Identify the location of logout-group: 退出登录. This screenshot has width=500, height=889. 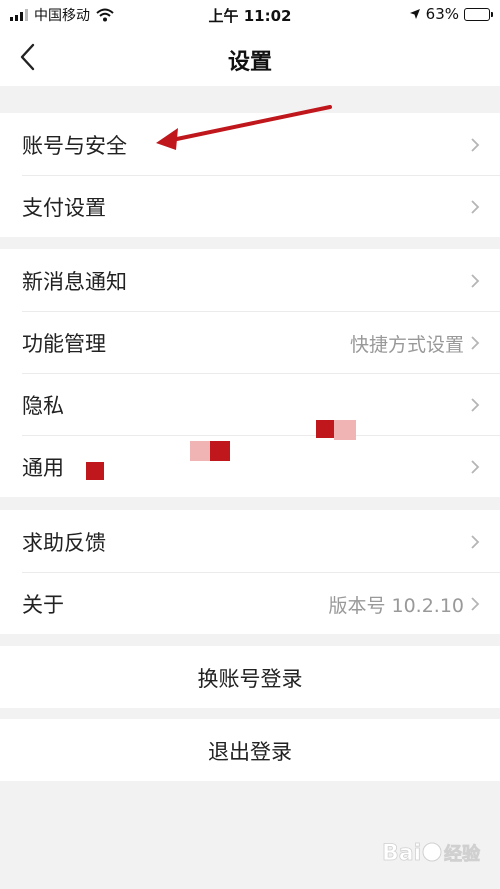
(250, 750).